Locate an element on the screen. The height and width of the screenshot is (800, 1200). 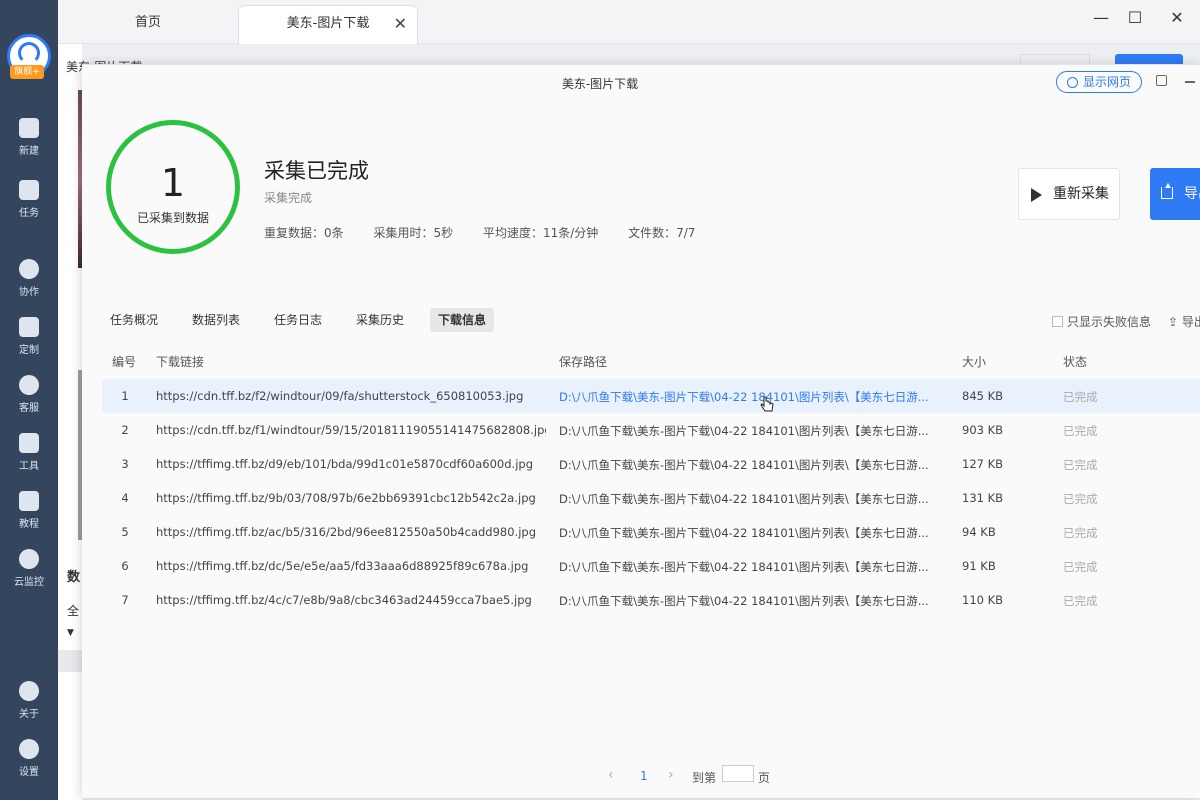
only-failed-checkbox: 只显示失败信息 is located at coordinates (1101, 321).